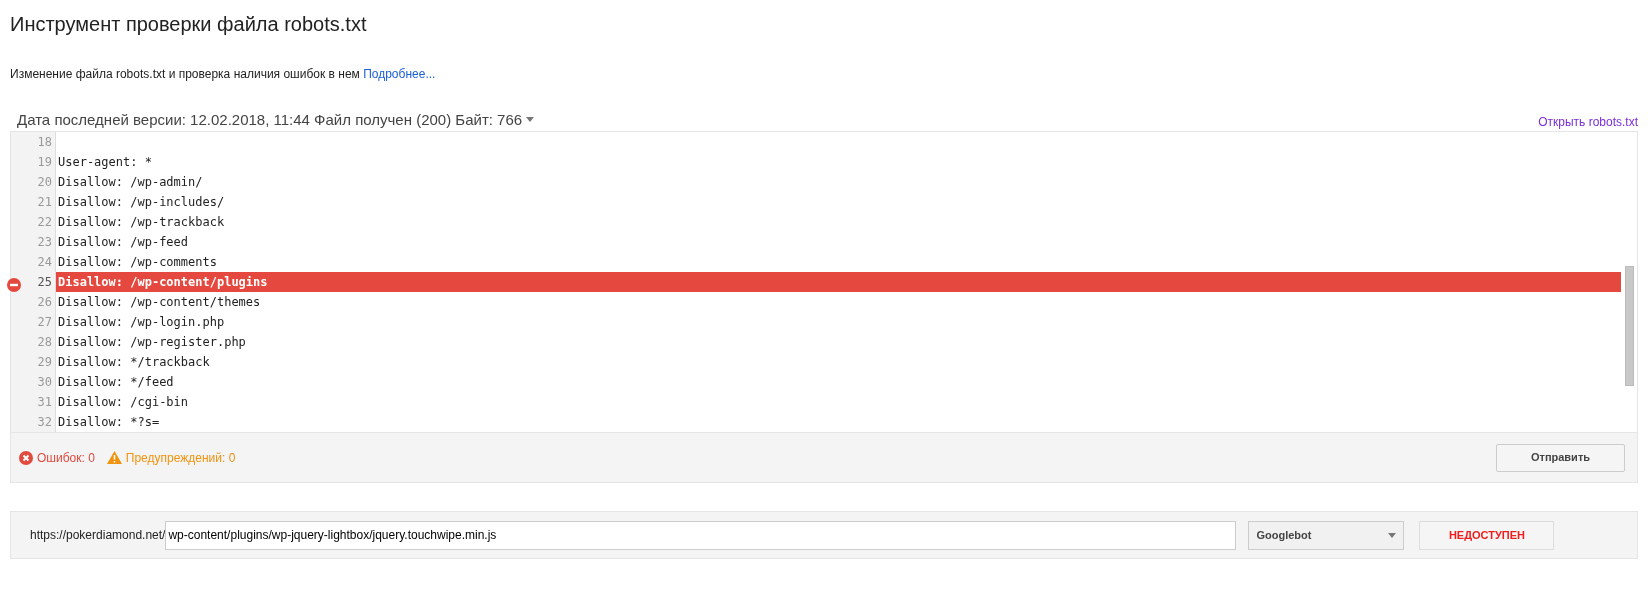  What do you see at coordinates (141, 222) in the screenshot?
I see `code-line: Disallow: /wp-trackback` at bounding box center [141, 222].